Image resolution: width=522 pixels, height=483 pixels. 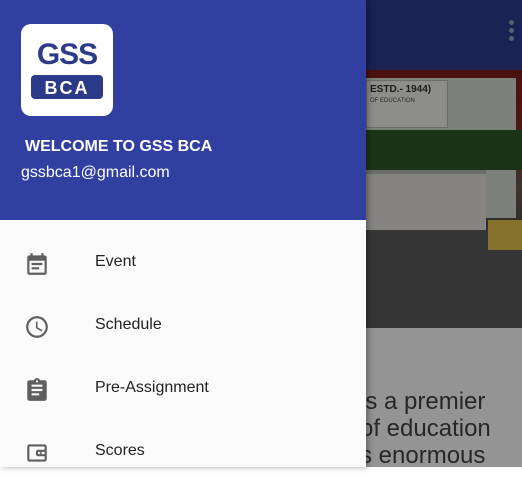 What do you see at coordinates (119, 146) in the screenshot?
I see `welcome-text: WELCOME TO GSS BCA` at bounding box center [119, 146].